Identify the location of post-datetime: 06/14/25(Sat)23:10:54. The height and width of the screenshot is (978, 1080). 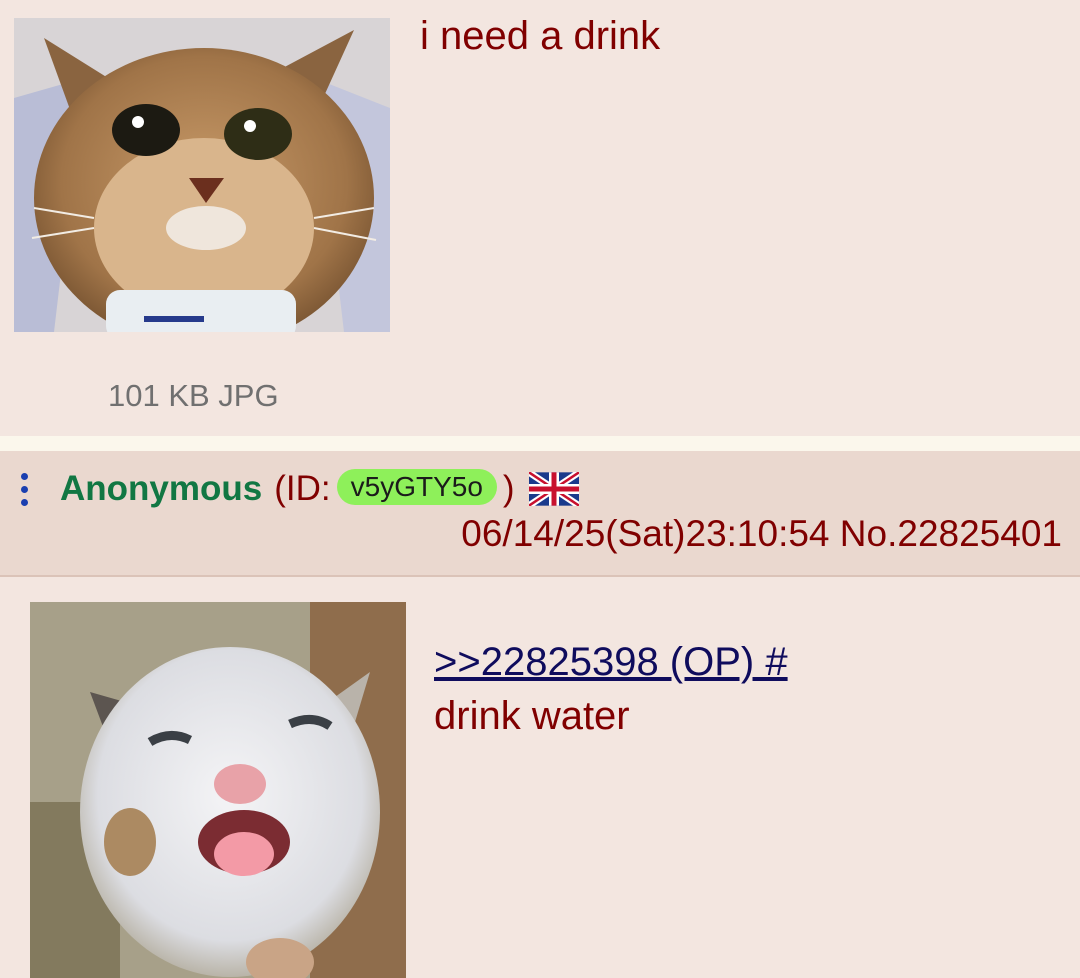
(645, 533).